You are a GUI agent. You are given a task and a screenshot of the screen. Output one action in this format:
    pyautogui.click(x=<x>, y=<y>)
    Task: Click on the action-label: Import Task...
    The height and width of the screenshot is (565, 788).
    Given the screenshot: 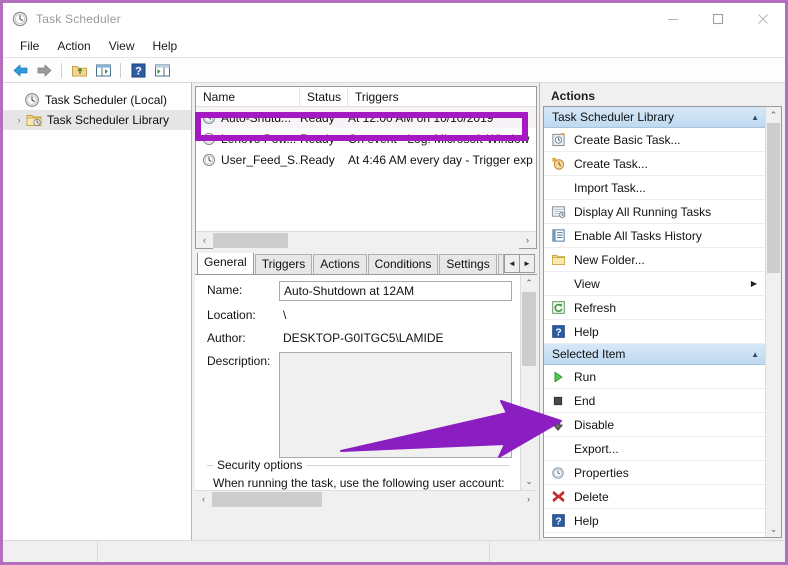 What is the action you would take?
    pyautogui.click(x=610, y=187)
    